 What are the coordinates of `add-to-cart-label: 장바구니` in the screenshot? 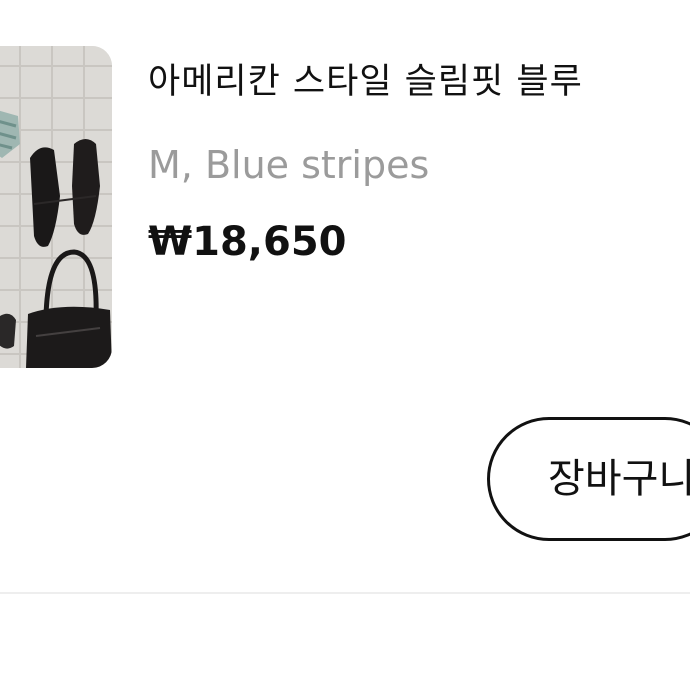 It's located at (619, 479).